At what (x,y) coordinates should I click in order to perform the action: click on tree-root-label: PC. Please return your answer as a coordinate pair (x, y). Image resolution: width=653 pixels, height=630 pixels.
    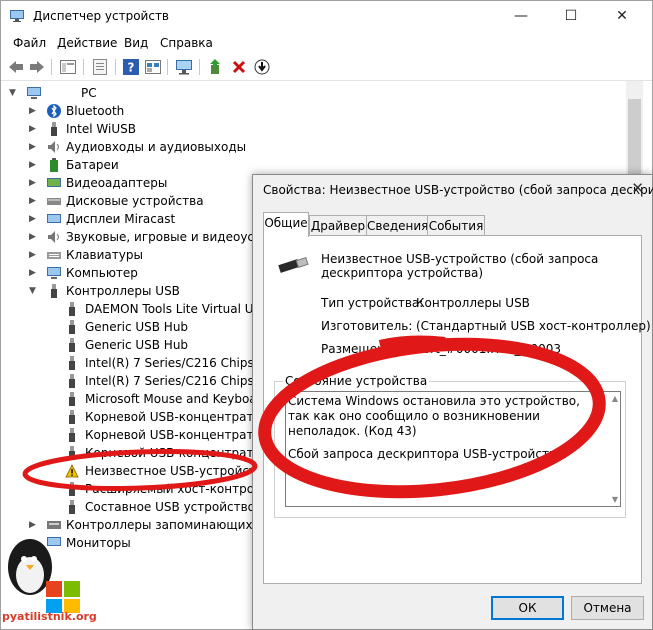
    Looking at the image, I should click on (89, 93).